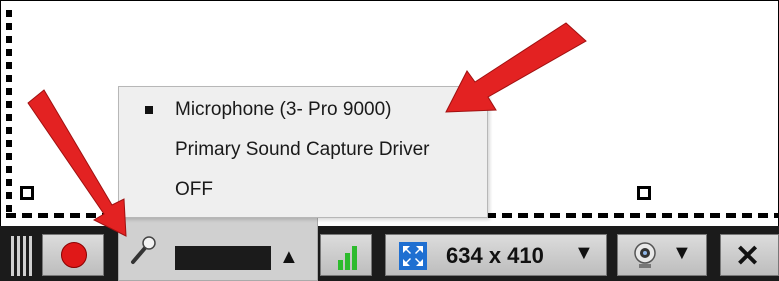 The image size is (779, 281). Describe the element at coordinates (347, 258) in the screenshot. I see `signal-bars-icon` at that location.